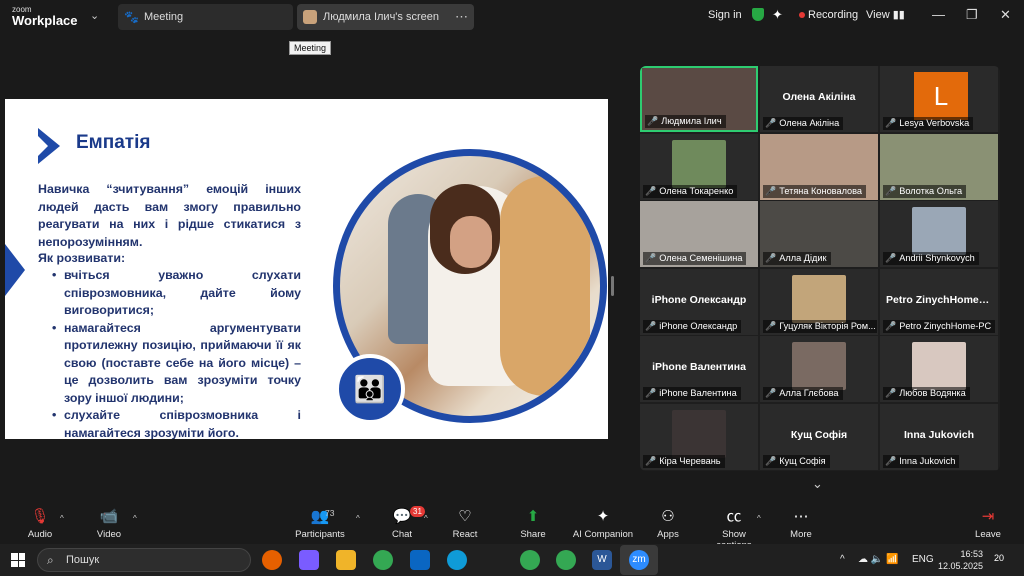 The width and height of the screenshot is (1024, 576). I want to click on participant-label-text: Lesya Verbovska, so click(934, 123).